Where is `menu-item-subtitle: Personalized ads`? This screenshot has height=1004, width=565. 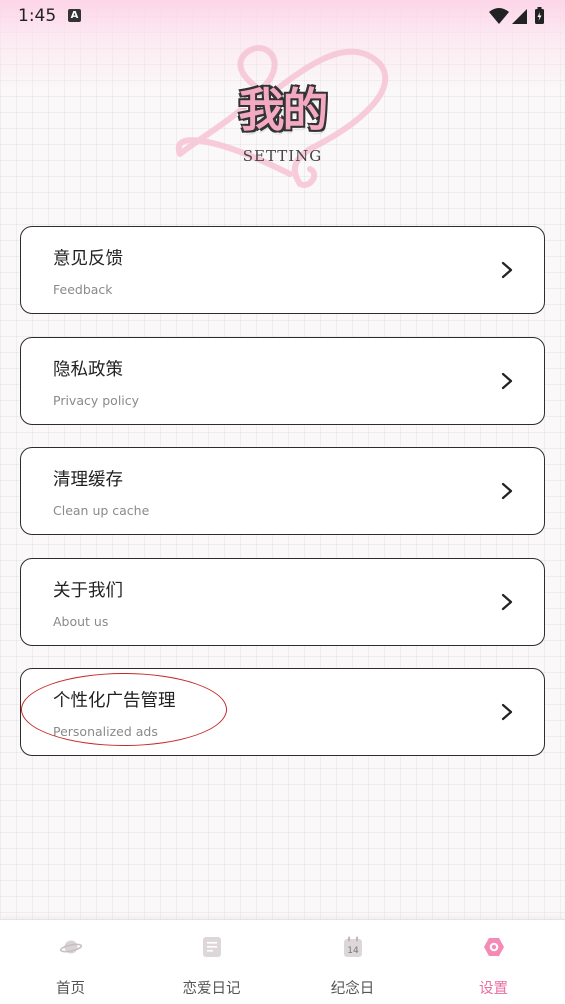 menu-item-subtitle: Personalized ads is located at coordinates (105, 731).